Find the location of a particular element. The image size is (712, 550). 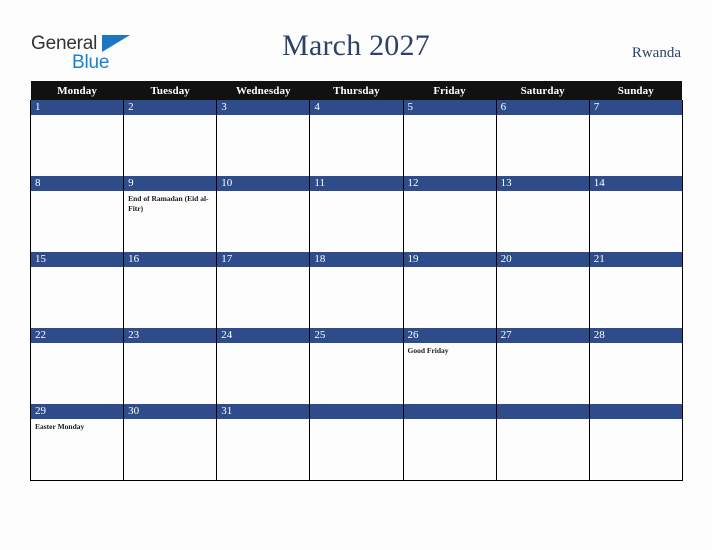

date-number: 29 is located at coordinates (77, 411).